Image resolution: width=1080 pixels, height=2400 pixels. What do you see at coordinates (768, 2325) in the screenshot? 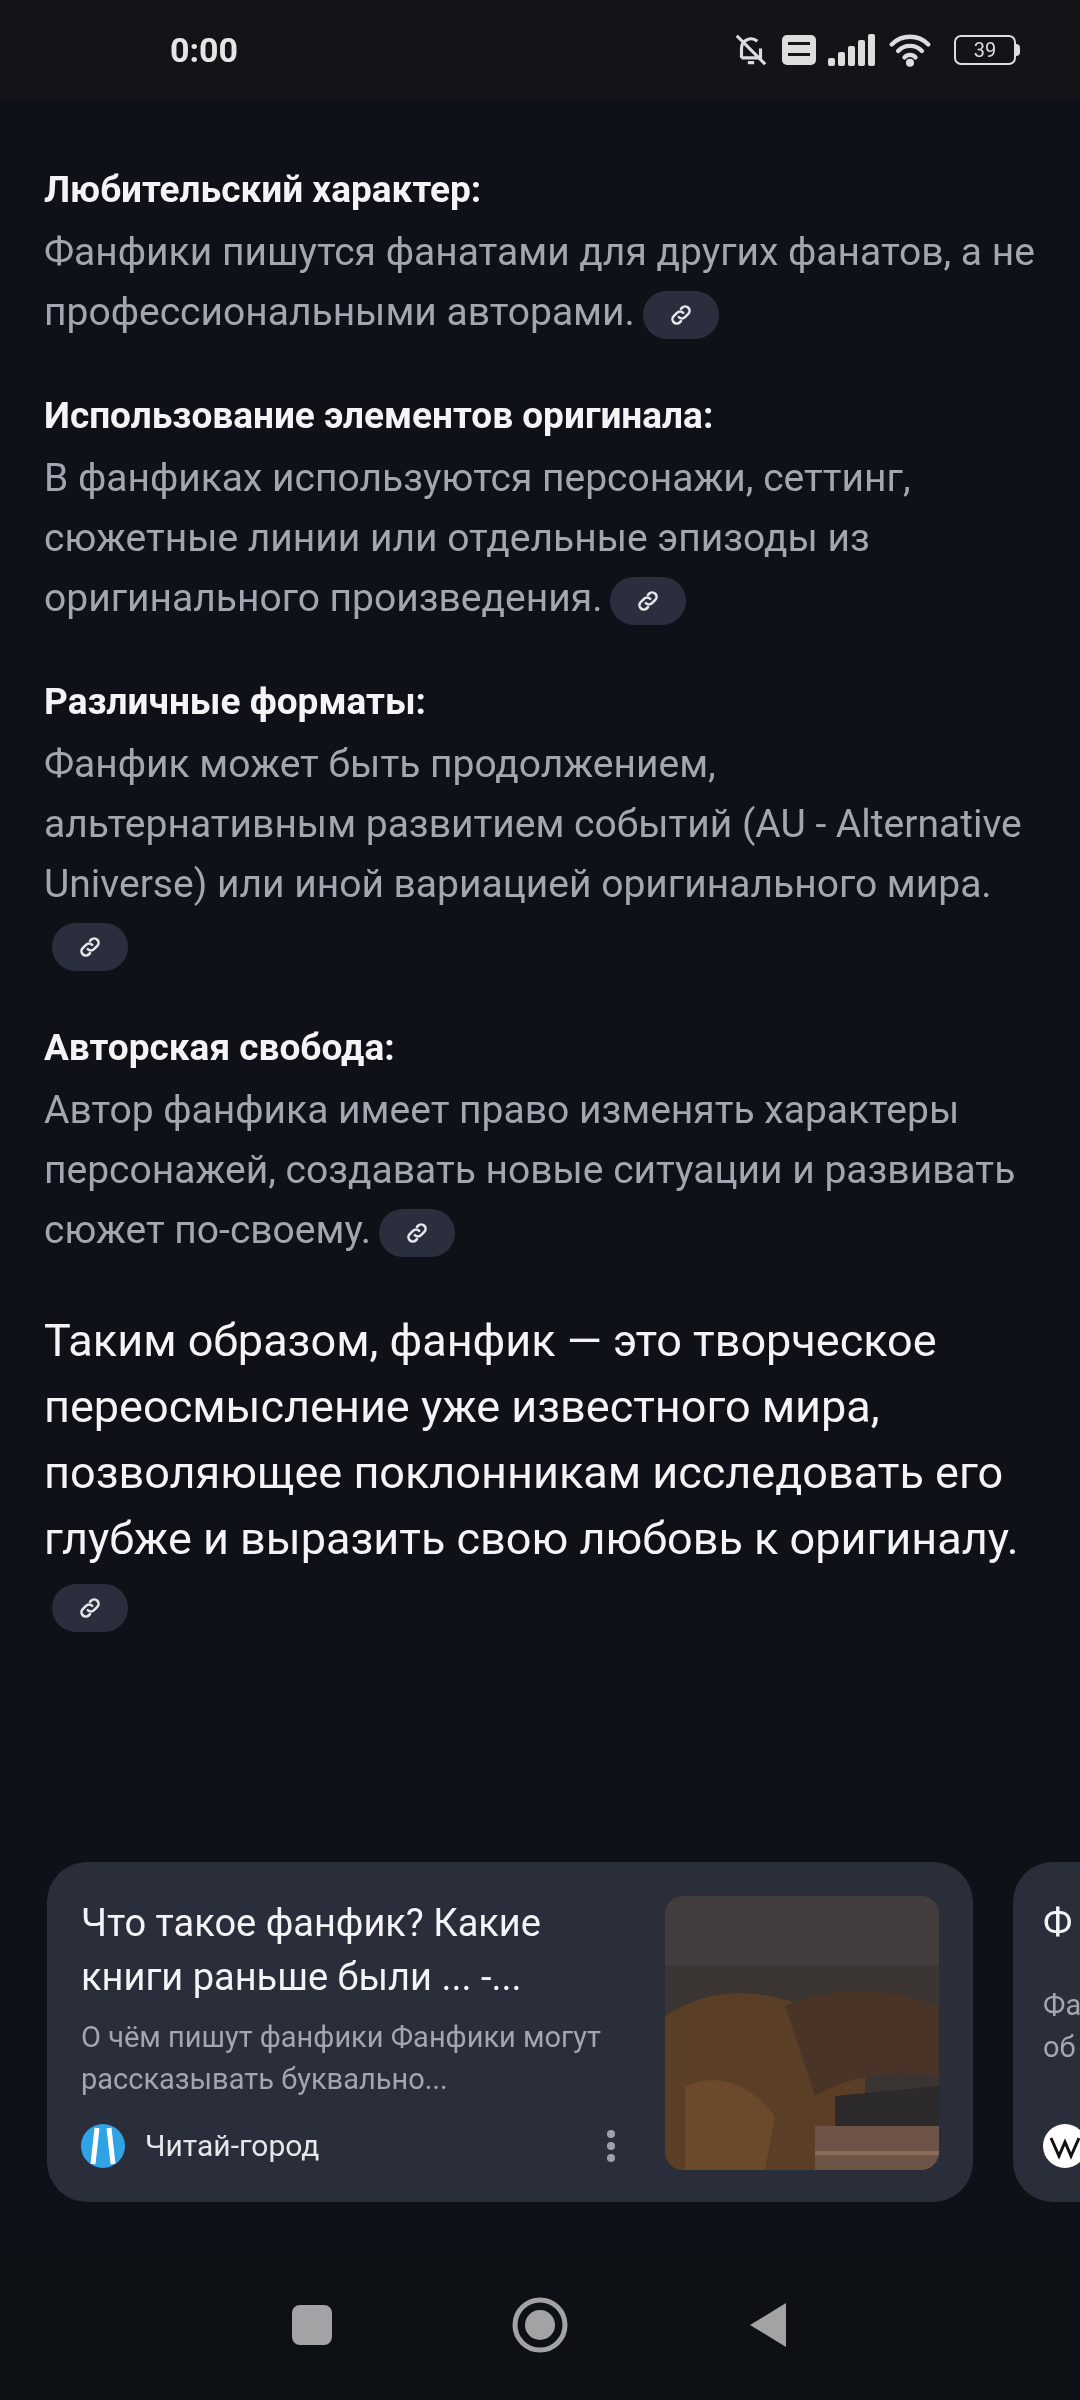
I see `back-button` at bounding box center [768, 2325].